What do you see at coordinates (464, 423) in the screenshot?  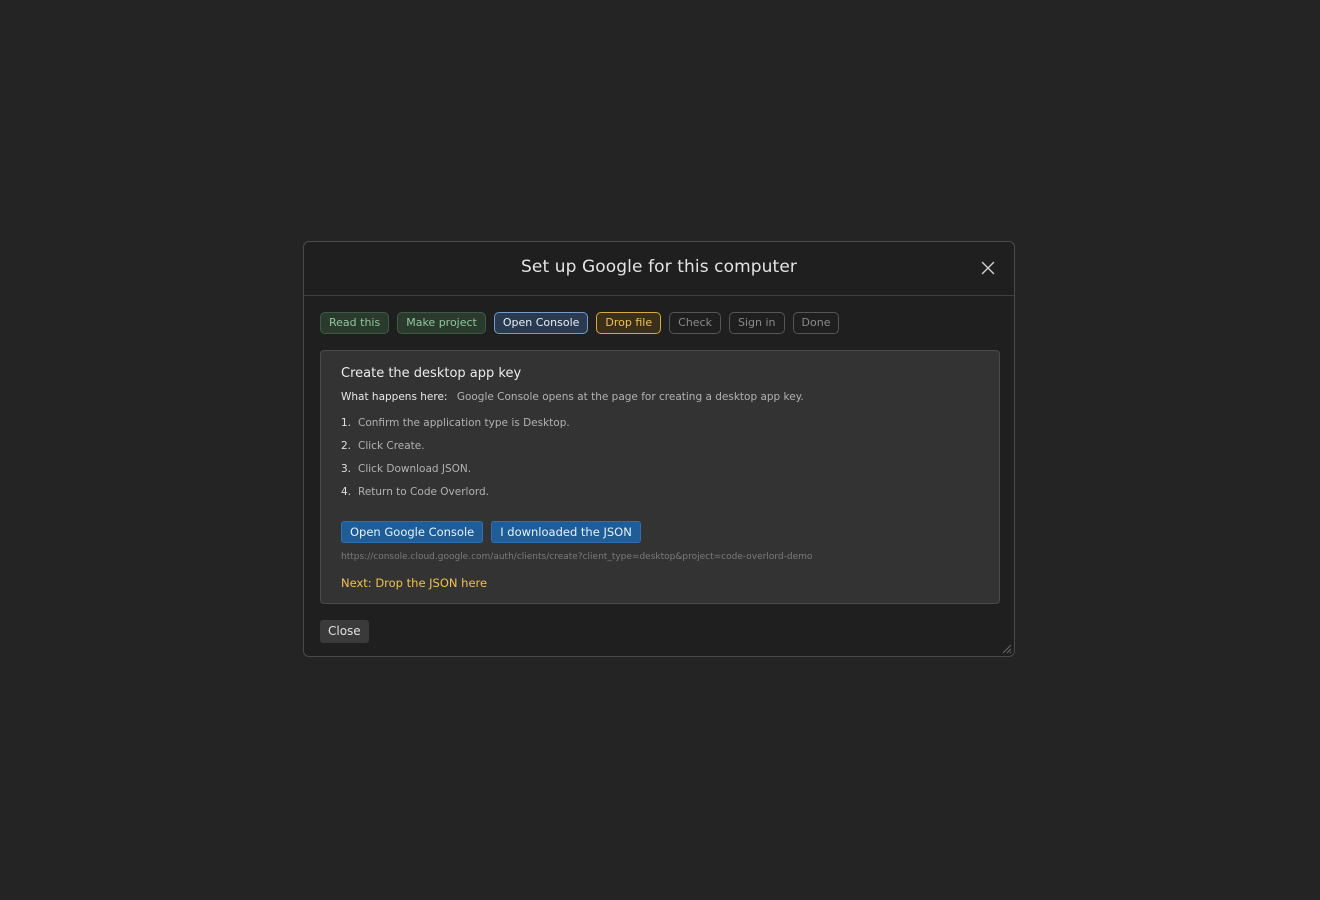 I see `list-item-text: Confirm the application type is Desktop.` at bounding box center [464, 423].